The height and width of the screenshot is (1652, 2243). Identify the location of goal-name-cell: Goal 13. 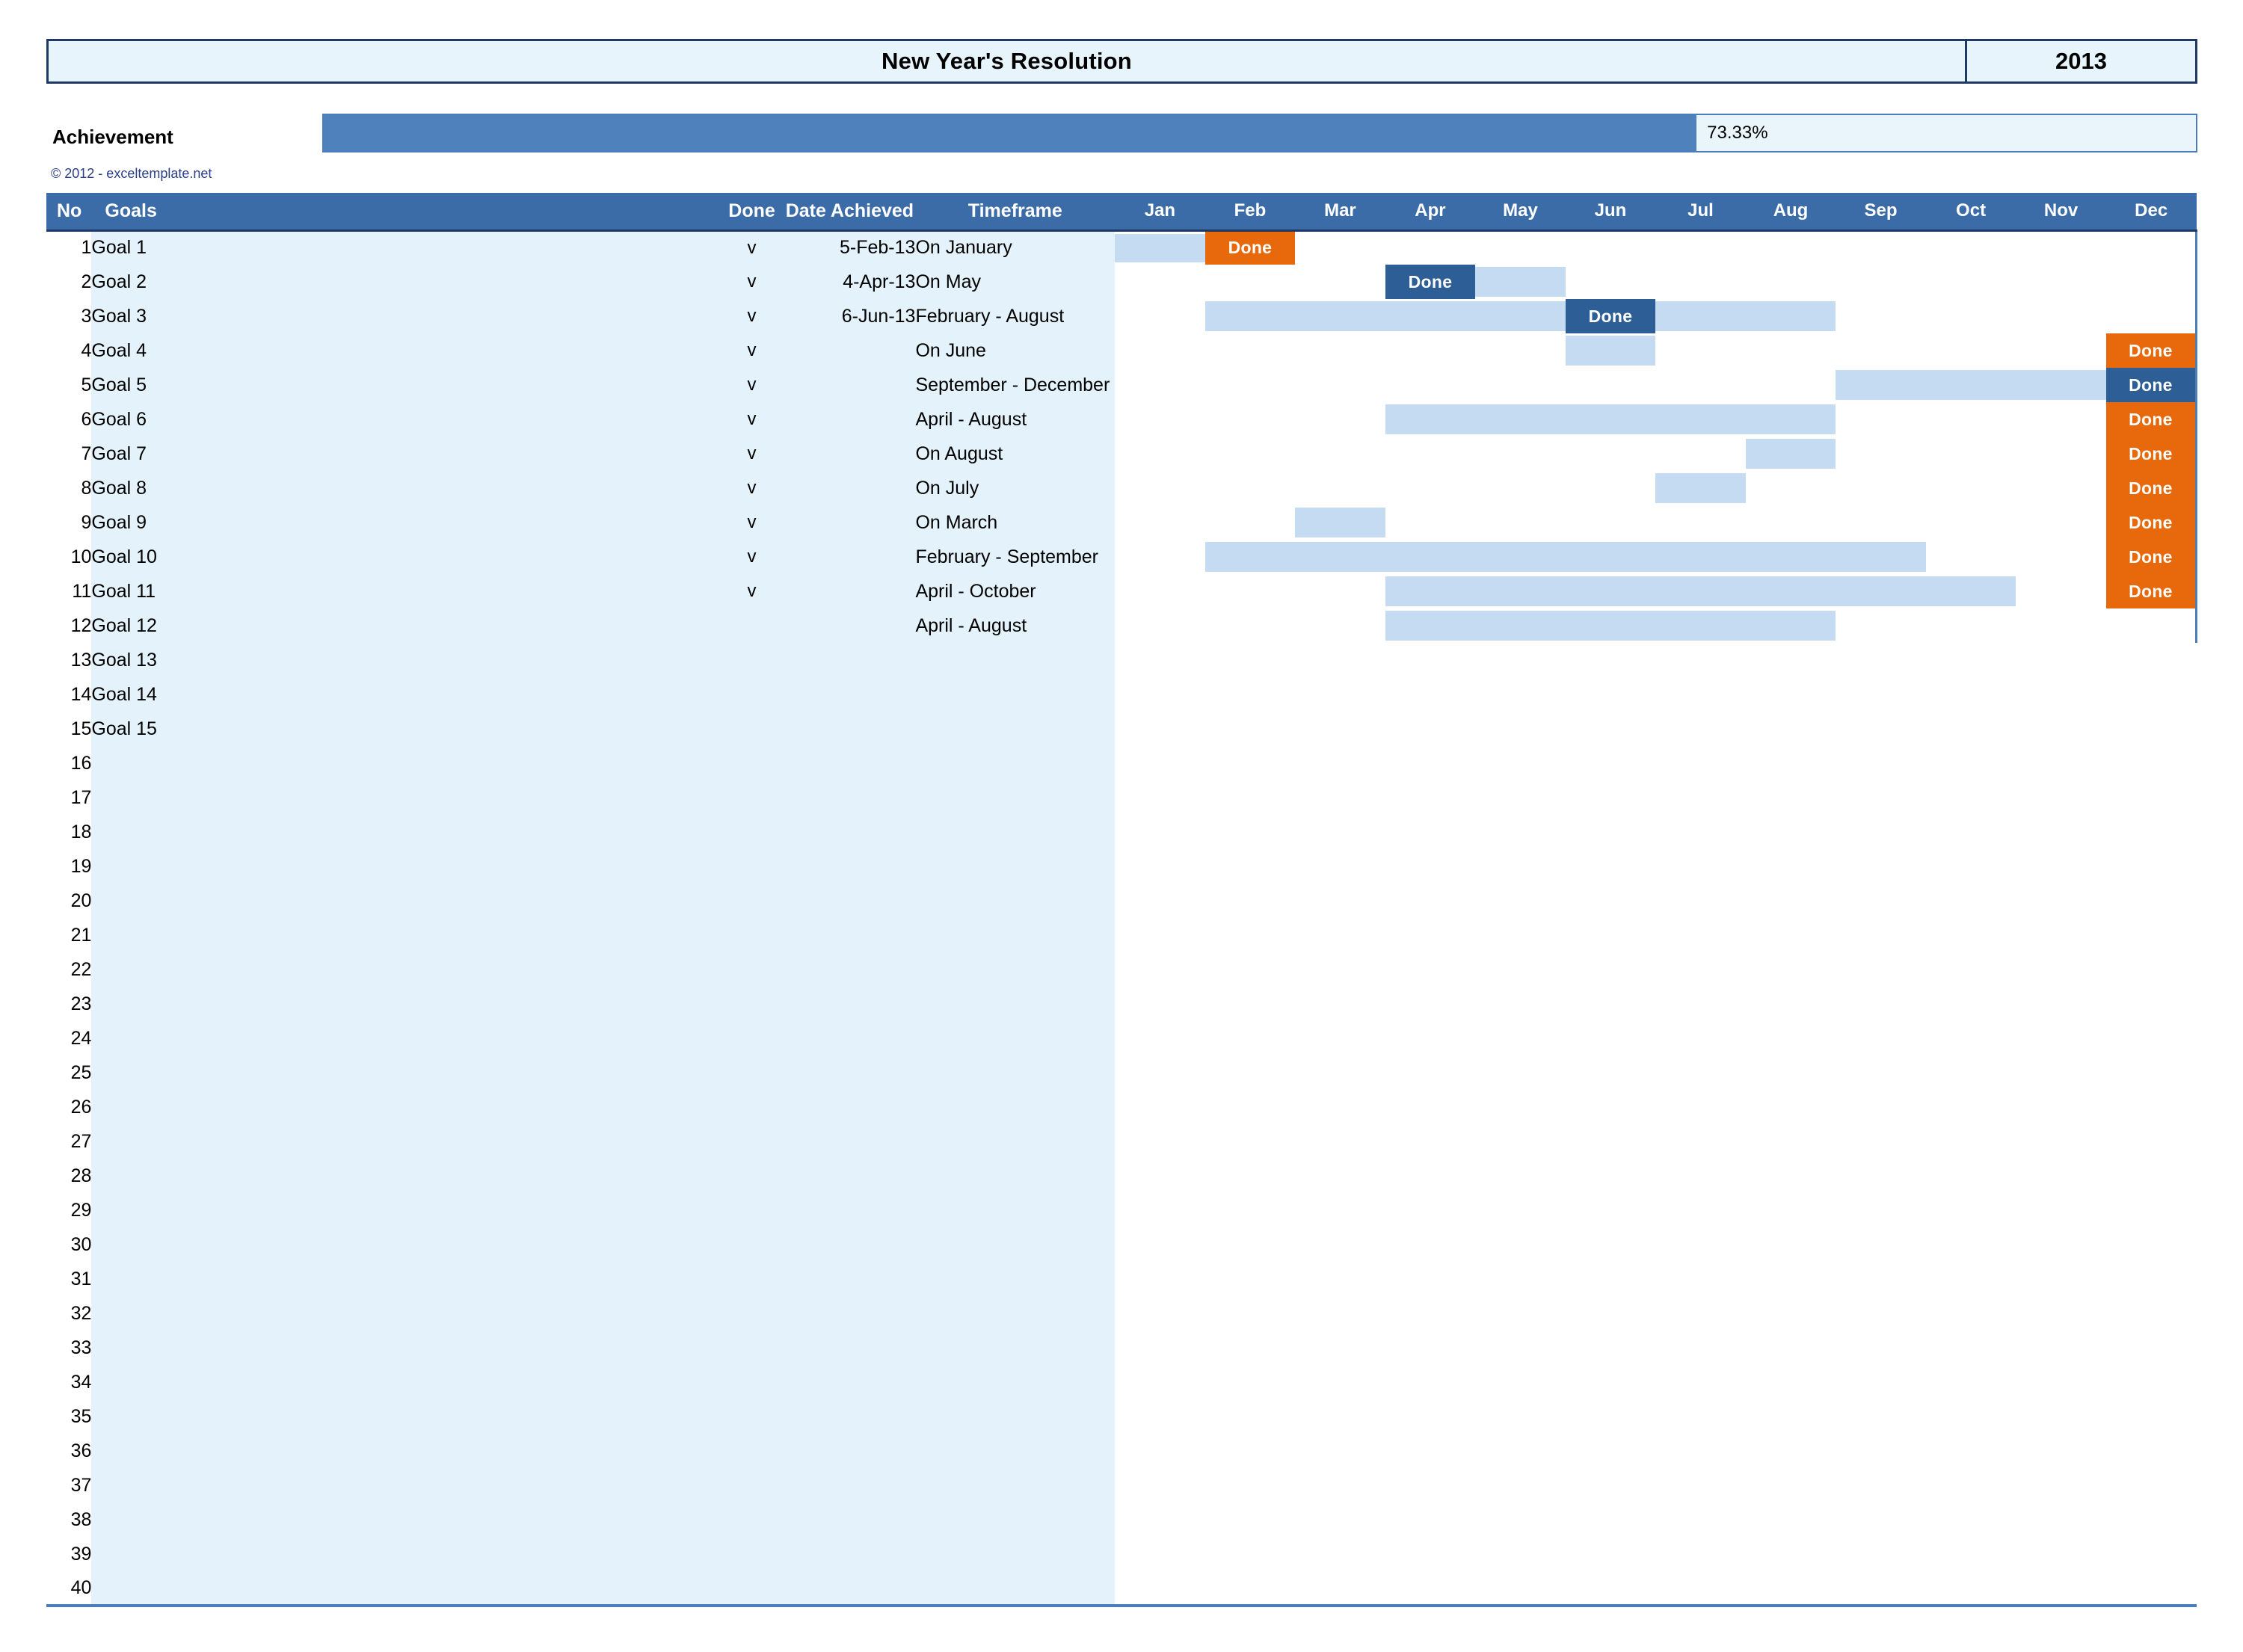
(405, 660).